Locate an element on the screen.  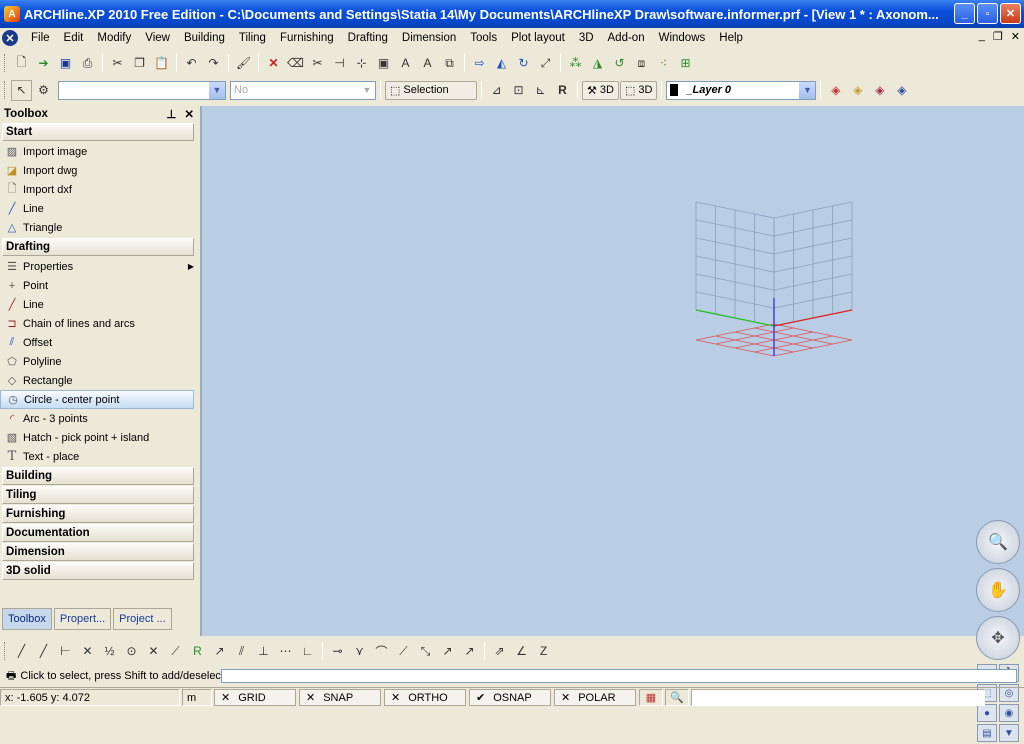
app-icon: A is located at coordinates (12, 14).